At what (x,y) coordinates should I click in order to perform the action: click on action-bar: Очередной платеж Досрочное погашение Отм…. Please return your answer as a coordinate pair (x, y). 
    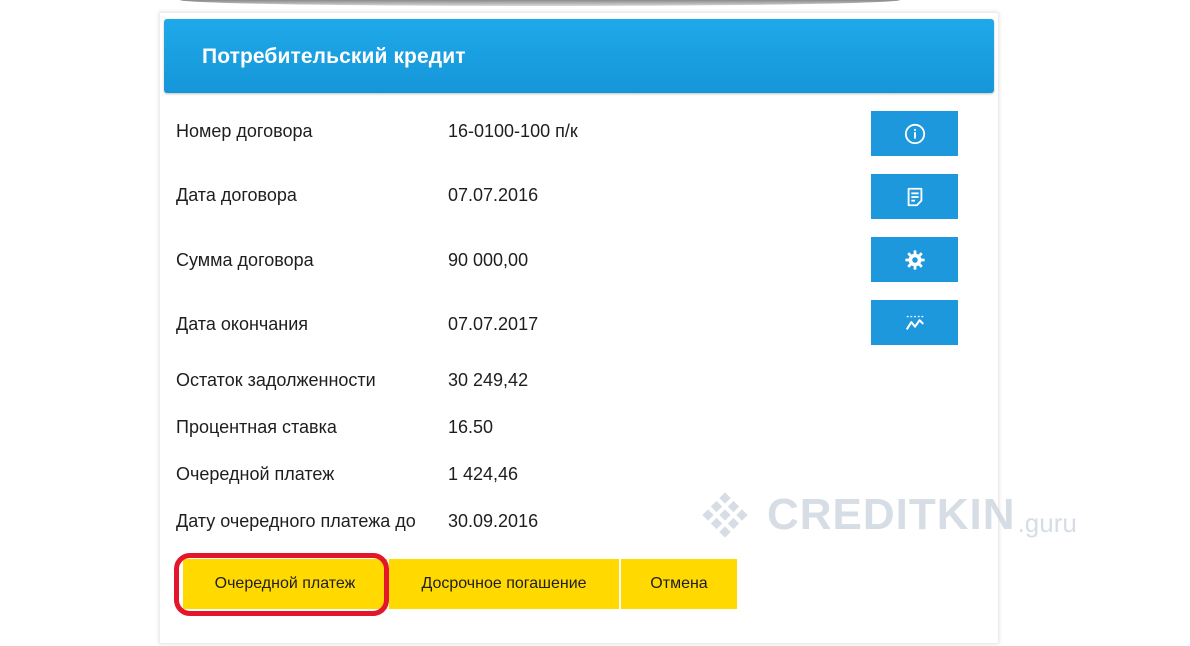
    Looking at the image, I should click on (461, 584).